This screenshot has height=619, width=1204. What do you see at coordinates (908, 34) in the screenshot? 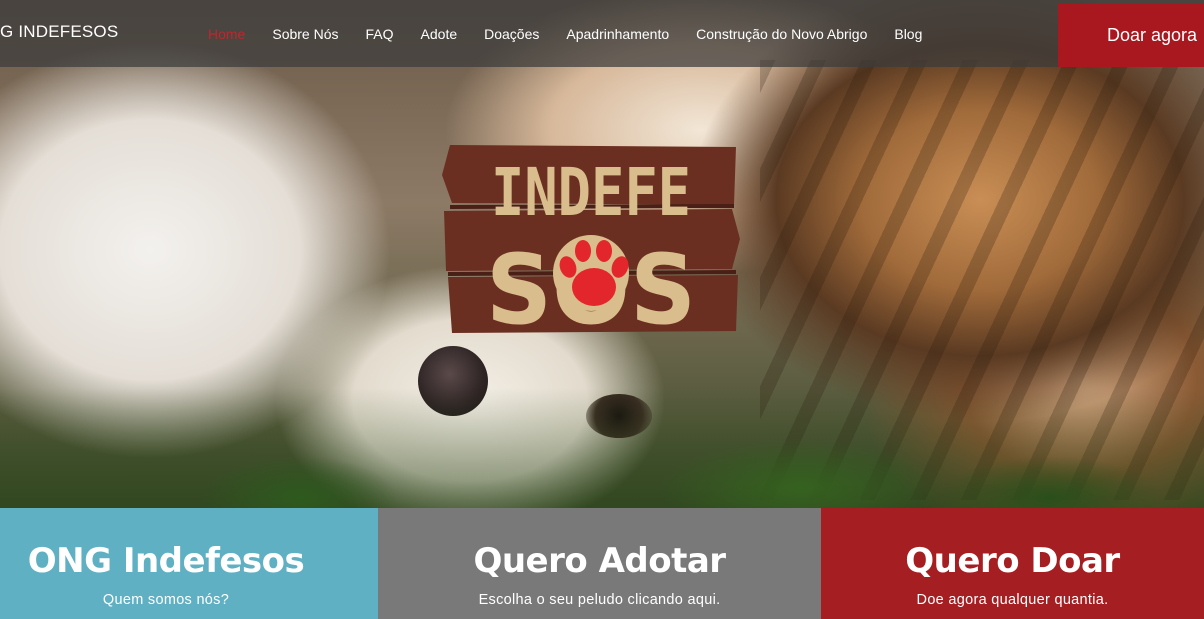
I see `nav-item-blog: Blog` at bounding box center [908, 34].